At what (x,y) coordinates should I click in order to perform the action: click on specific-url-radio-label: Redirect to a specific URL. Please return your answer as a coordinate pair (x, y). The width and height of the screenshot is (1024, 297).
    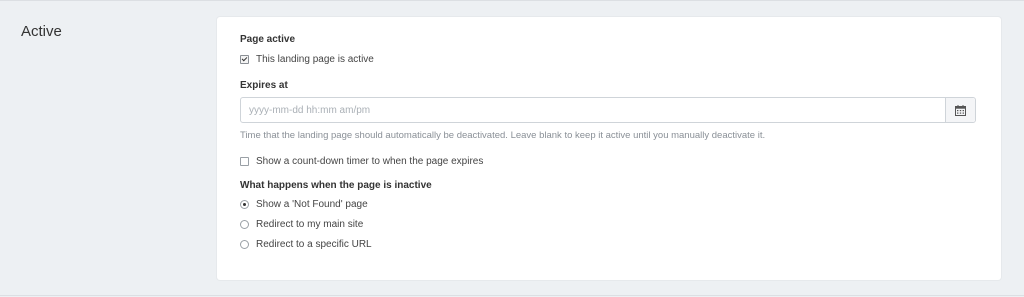
    Looking at the image, I should click on (314, 244).